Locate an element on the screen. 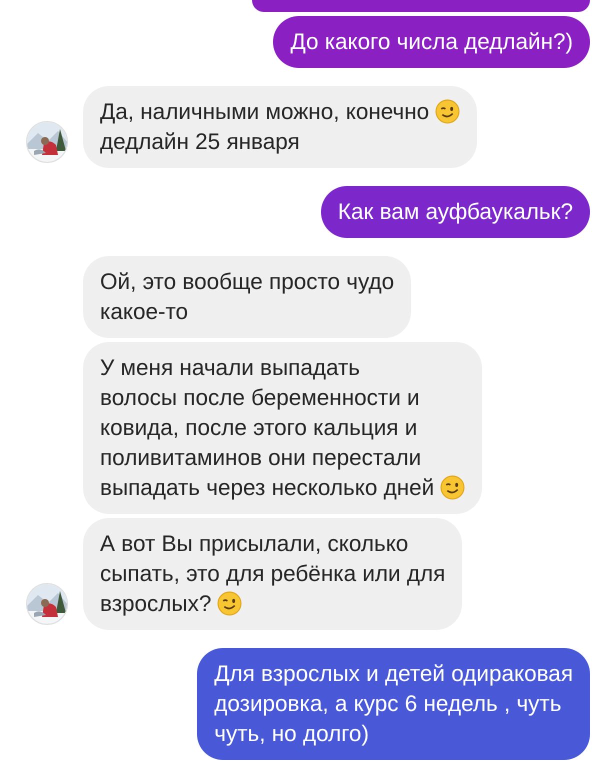  message-text: какое-то is located at coordinates (144, 311).